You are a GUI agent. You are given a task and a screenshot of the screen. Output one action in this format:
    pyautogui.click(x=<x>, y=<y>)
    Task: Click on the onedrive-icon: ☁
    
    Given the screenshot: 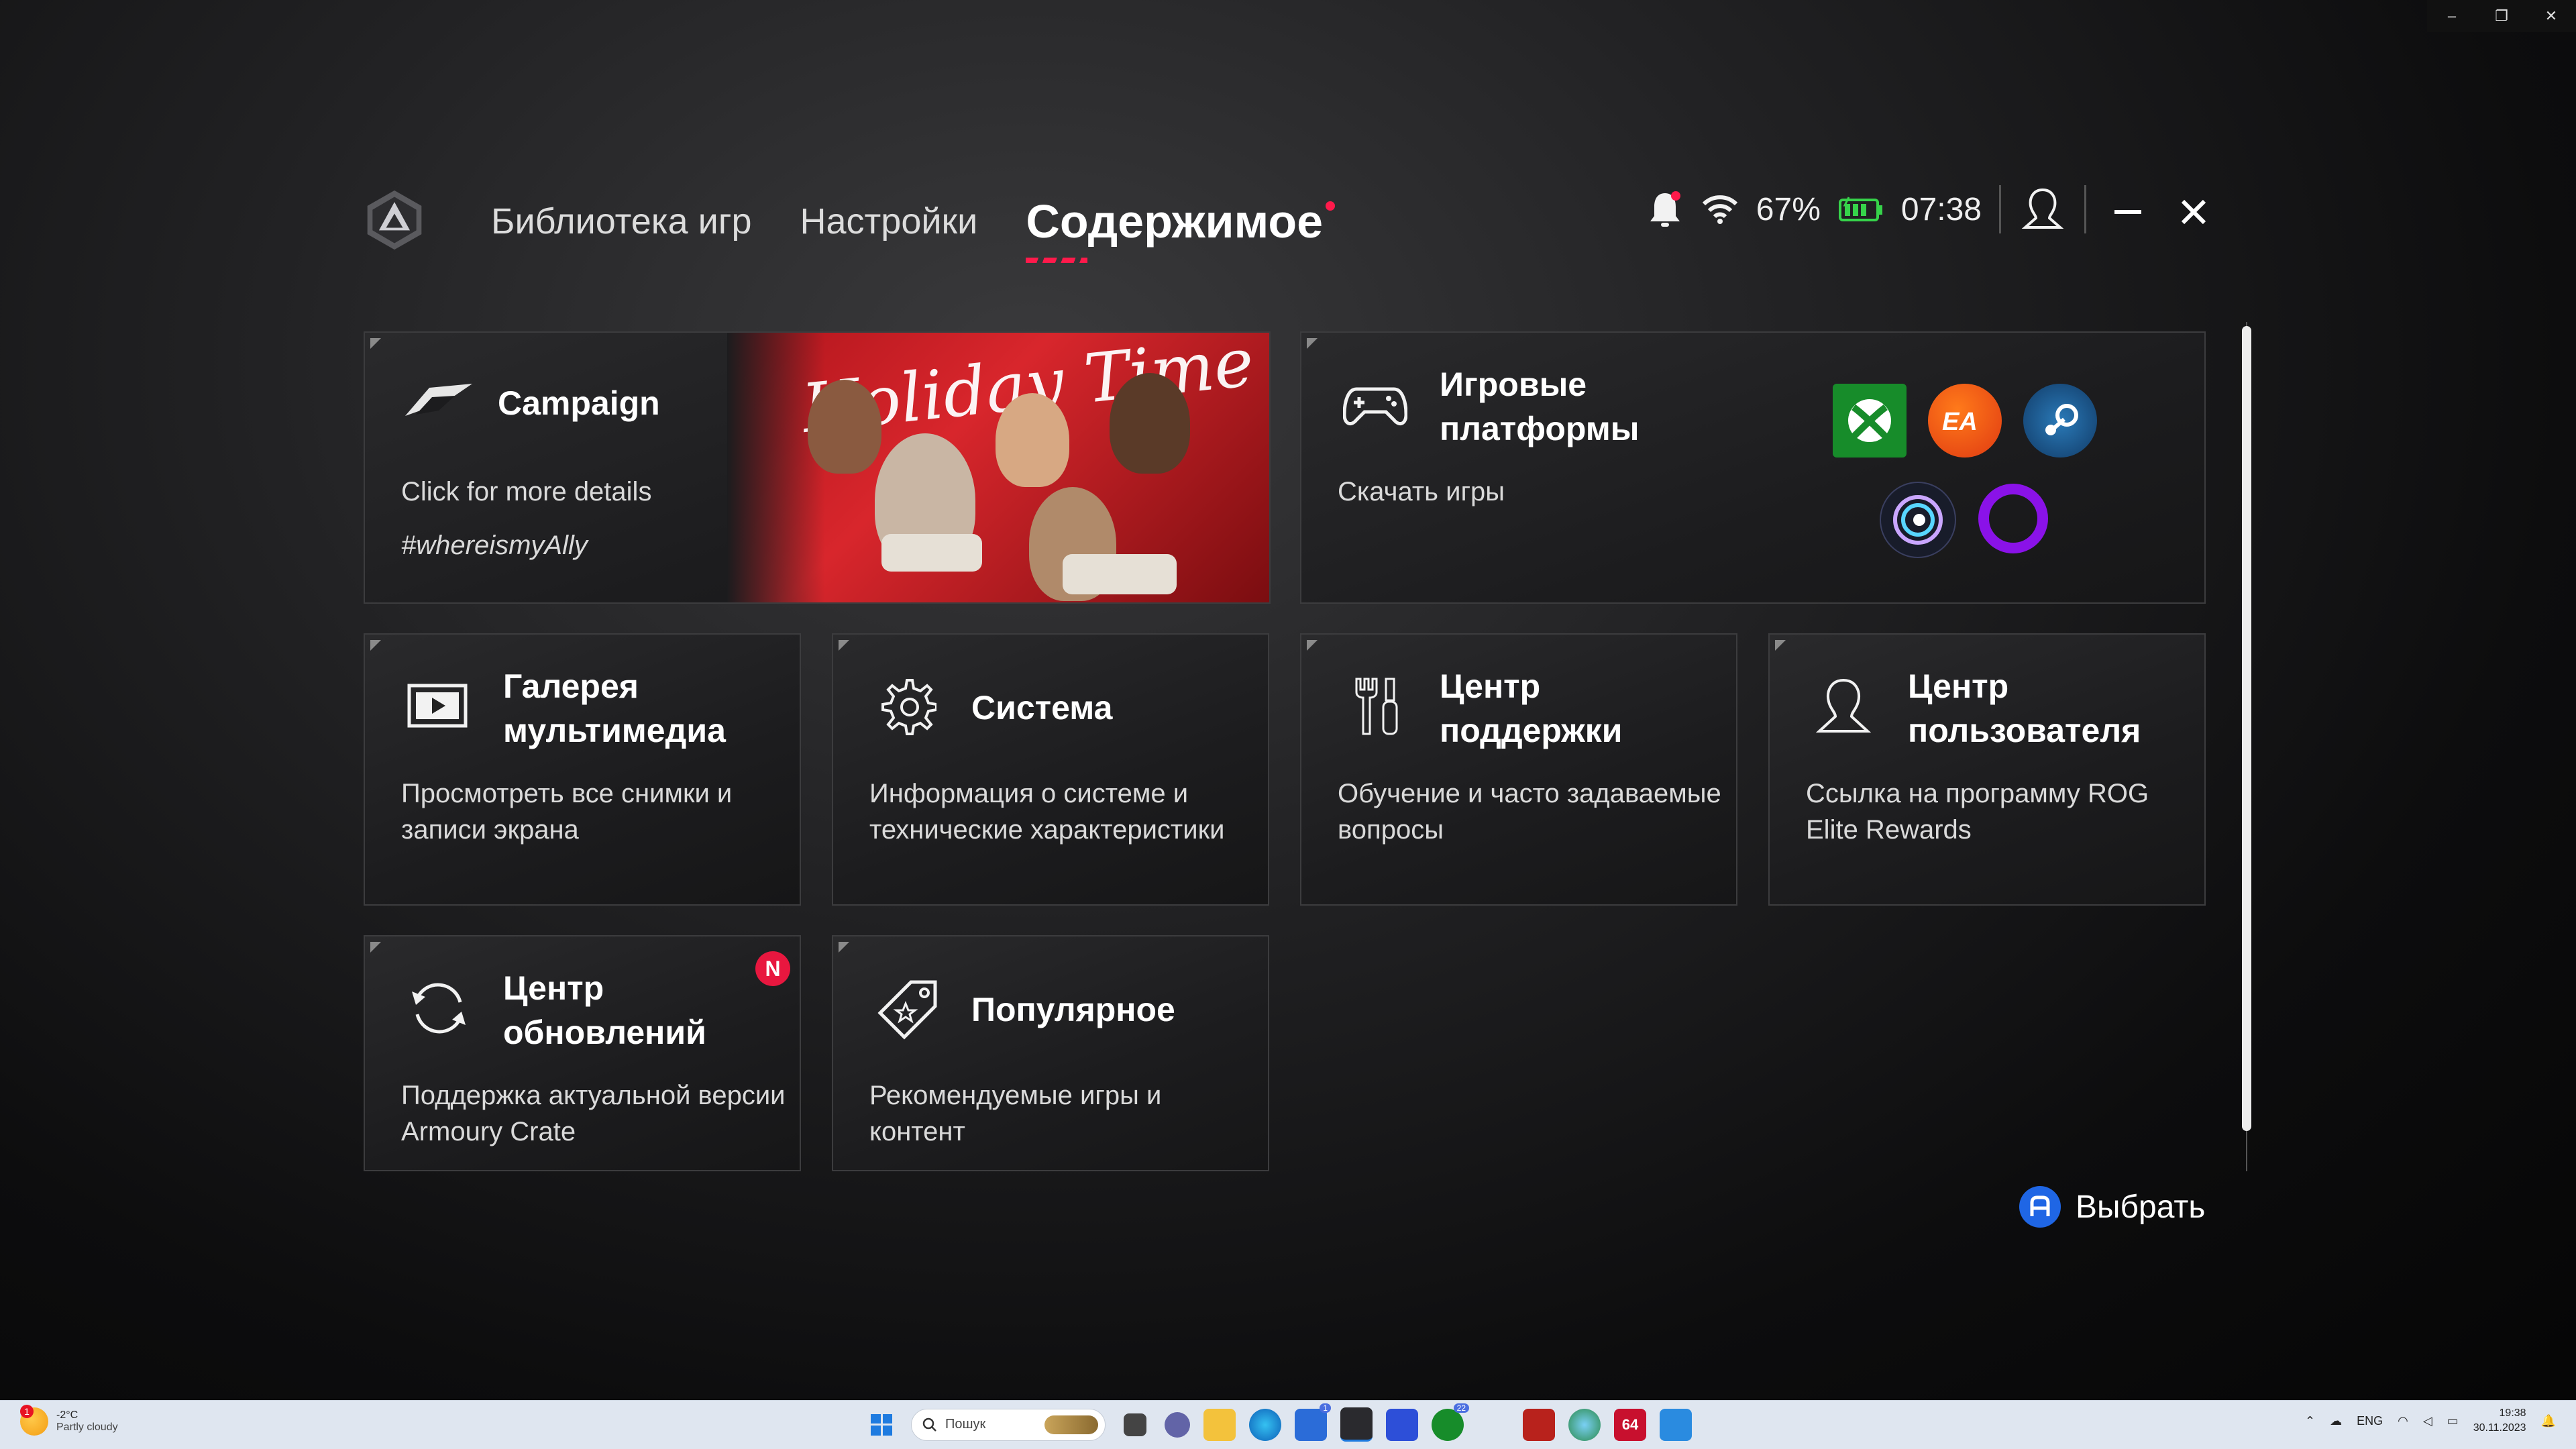 What is the action you would take?
    pyautogui.click(x=2336, y=1421)
    